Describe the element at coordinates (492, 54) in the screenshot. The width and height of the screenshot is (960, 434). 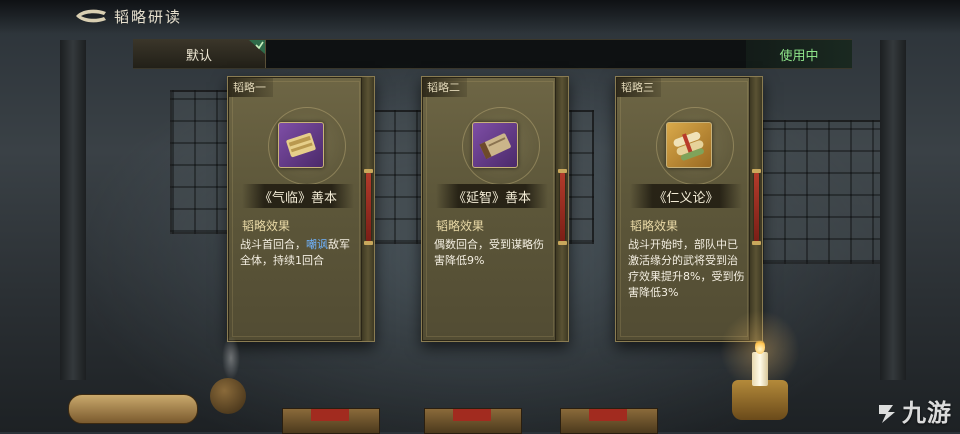
I see `preset-tab-bar: 默认 使用中` at that location.